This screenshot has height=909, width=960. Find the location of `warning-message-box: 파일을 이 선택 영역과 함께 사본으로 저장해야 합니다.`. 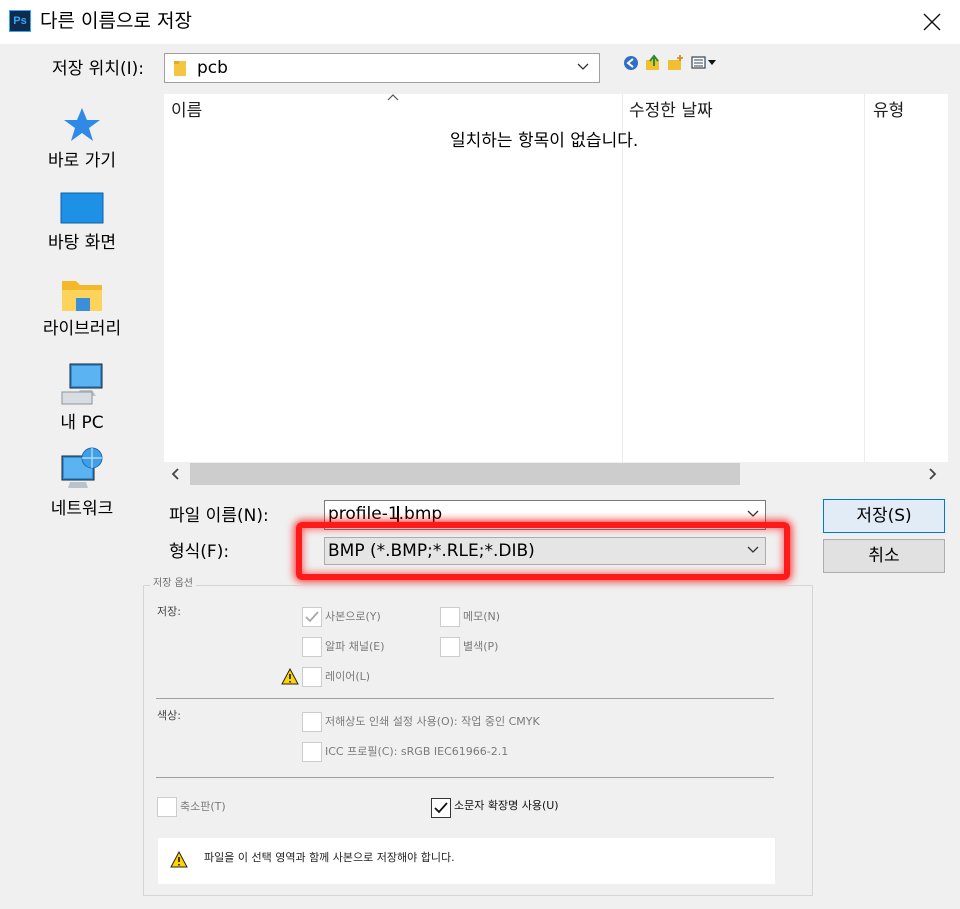

warning-message-box: 파일을 이 선택 영역과 함께 사본으로 저장해야 합니다. is located at coordinates (466, 861).